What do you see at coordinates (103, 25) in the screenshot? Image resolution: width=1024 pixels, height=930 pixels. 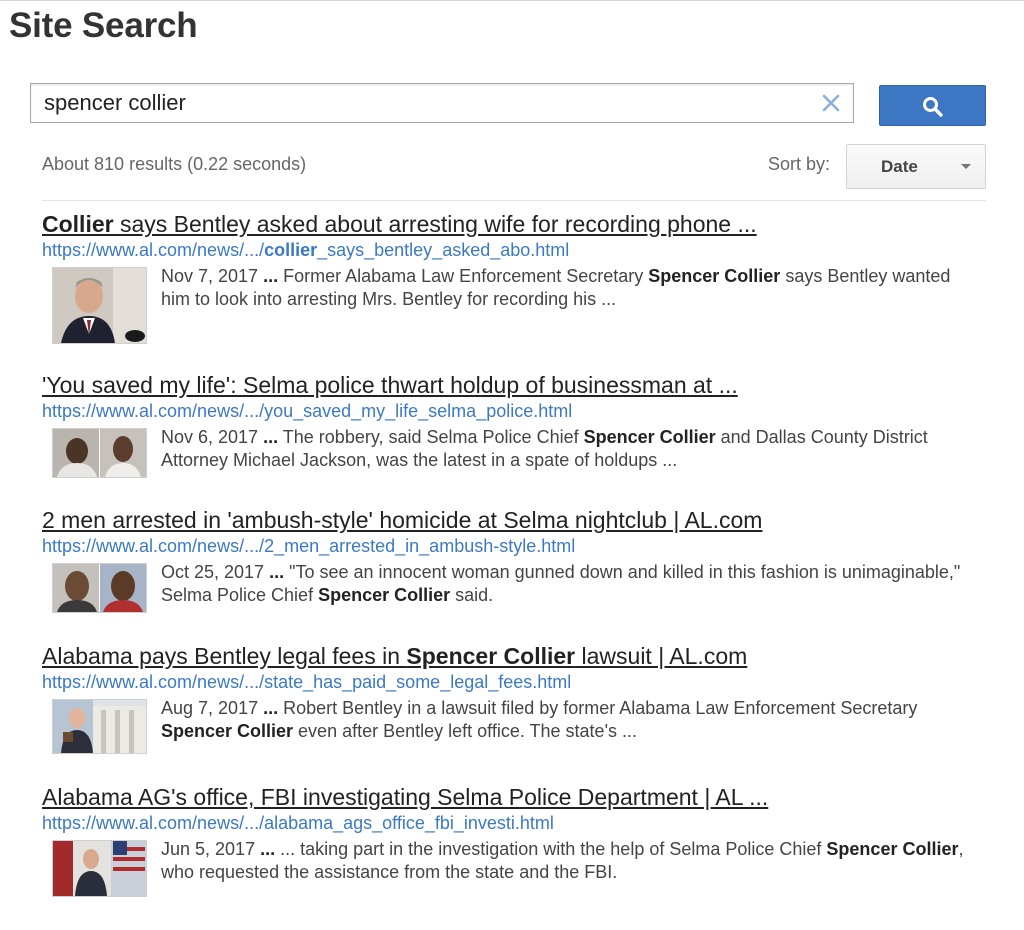 I see `page-title: Site Search` at bounding box center [103, 25].